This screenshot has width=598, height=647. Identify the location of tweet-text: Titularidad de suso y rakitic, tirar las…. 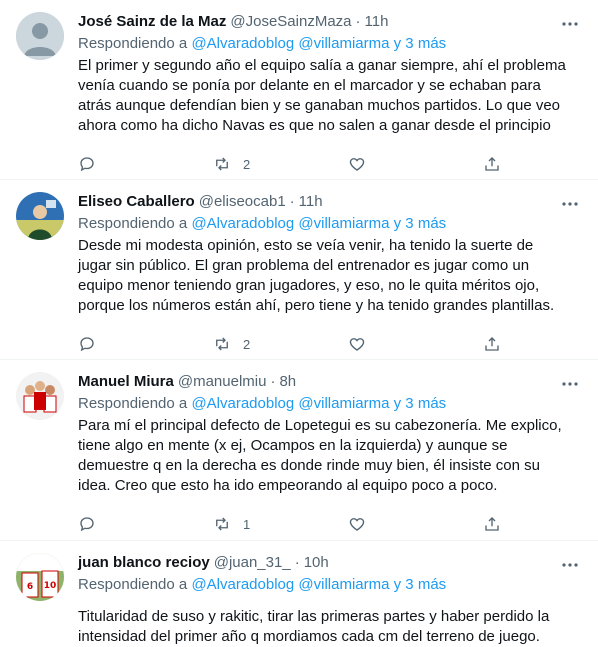
(314, 626).